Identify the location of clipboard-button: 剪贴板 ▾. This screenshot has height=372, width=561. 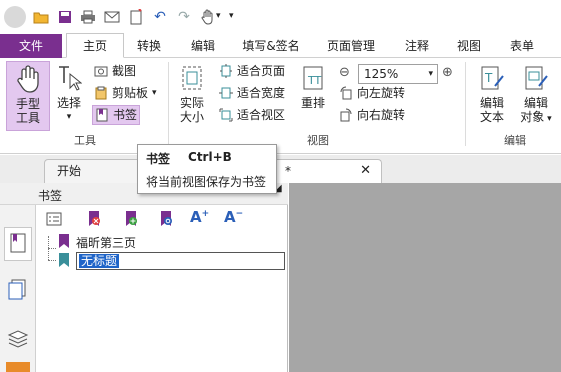
(125, 93).